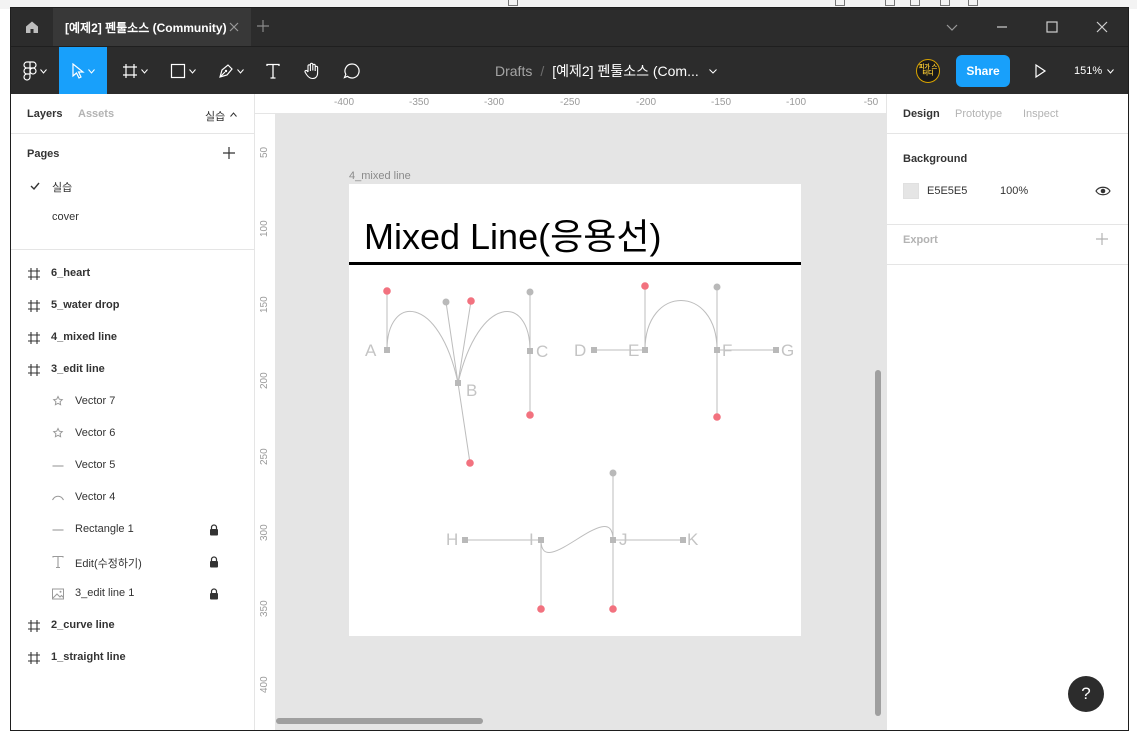  What do you see at coordinates (352, 71) in the screenshot?
I see `comment-tool-button` at bounding box center [352, 71].